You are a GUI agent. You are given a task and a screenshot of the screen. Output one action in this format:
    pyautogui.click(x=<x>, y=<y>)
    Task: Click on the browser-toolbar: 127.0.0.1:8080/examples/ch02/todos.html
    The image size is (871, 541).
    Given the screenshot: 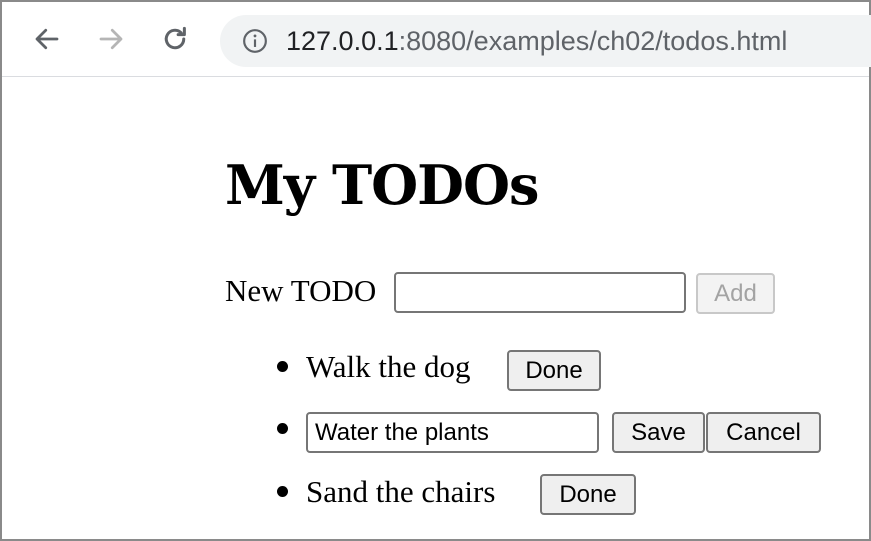 What is the action you would take?
    pyautogui.click(x=436, y=39)
    